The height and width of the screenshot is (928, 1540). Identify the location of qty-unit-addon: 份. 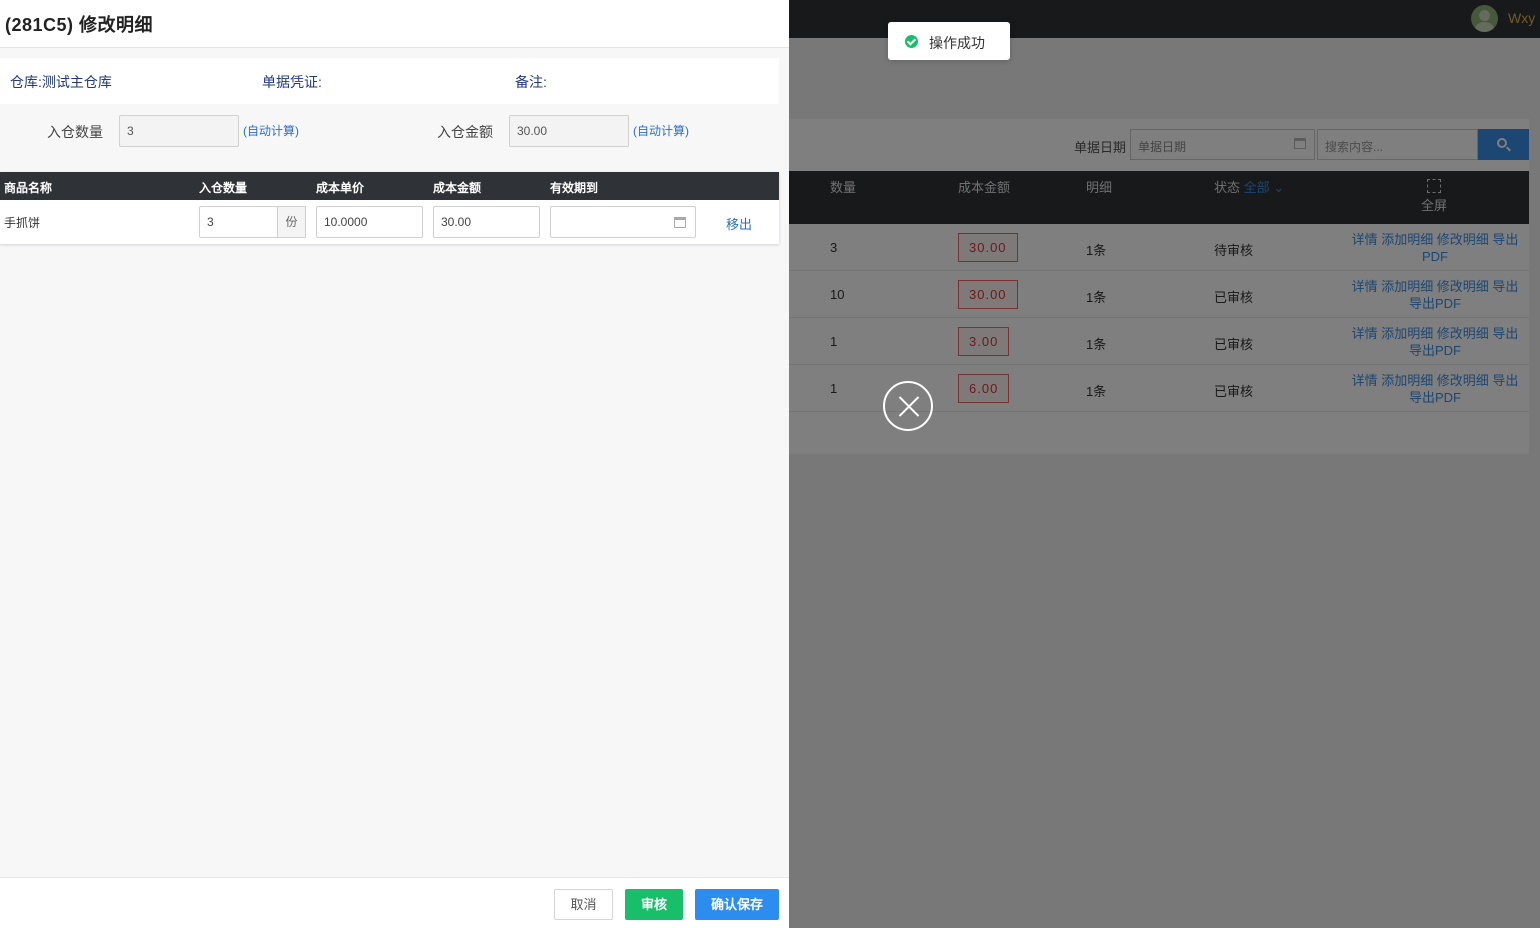
(291, 222).